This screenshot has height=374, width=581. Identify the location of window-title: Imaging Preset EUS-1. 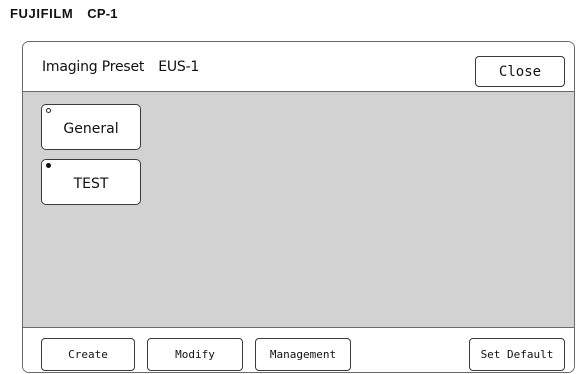
(120, 67).